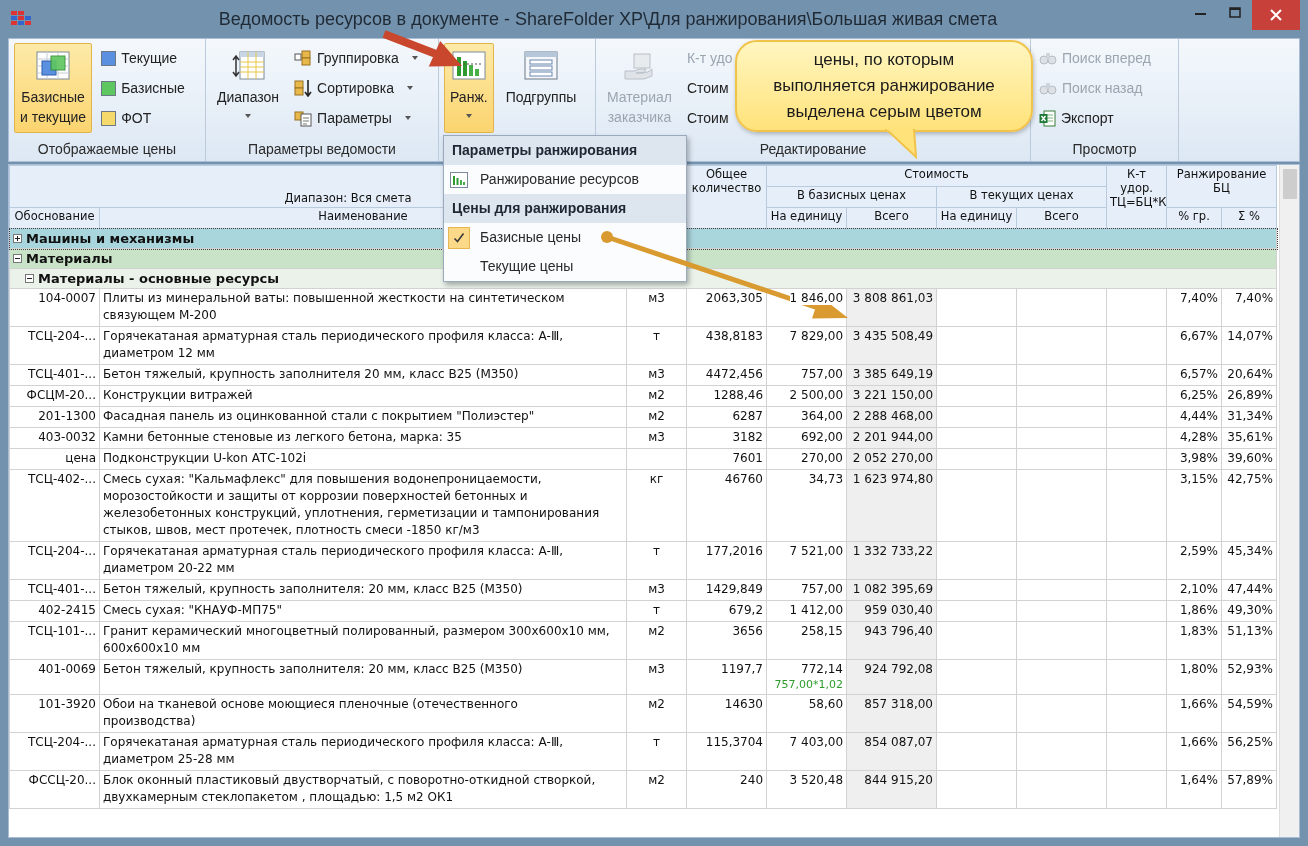 This screenshot has height=846, width=1308. What do you see at coordinates (54, 438) in the screenshot?
I see `table-cell: 403-0032` at bounding box center [54, 438].